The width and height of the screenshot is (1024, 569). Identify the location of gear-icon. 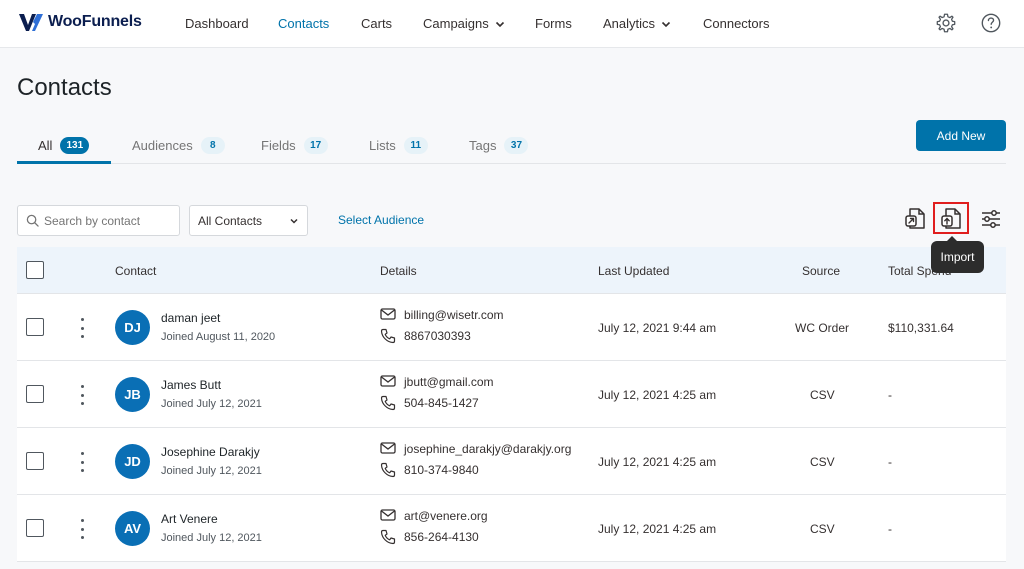
(946, 23).